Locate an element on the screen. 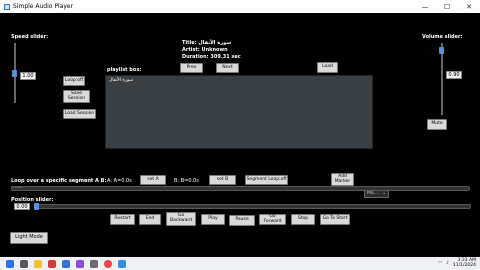 The height and width of the screenshot is (270, 480). system-tray: ◠ ♪ 3:33 AM 11/1/2024 is located at coordinates (457, 263).